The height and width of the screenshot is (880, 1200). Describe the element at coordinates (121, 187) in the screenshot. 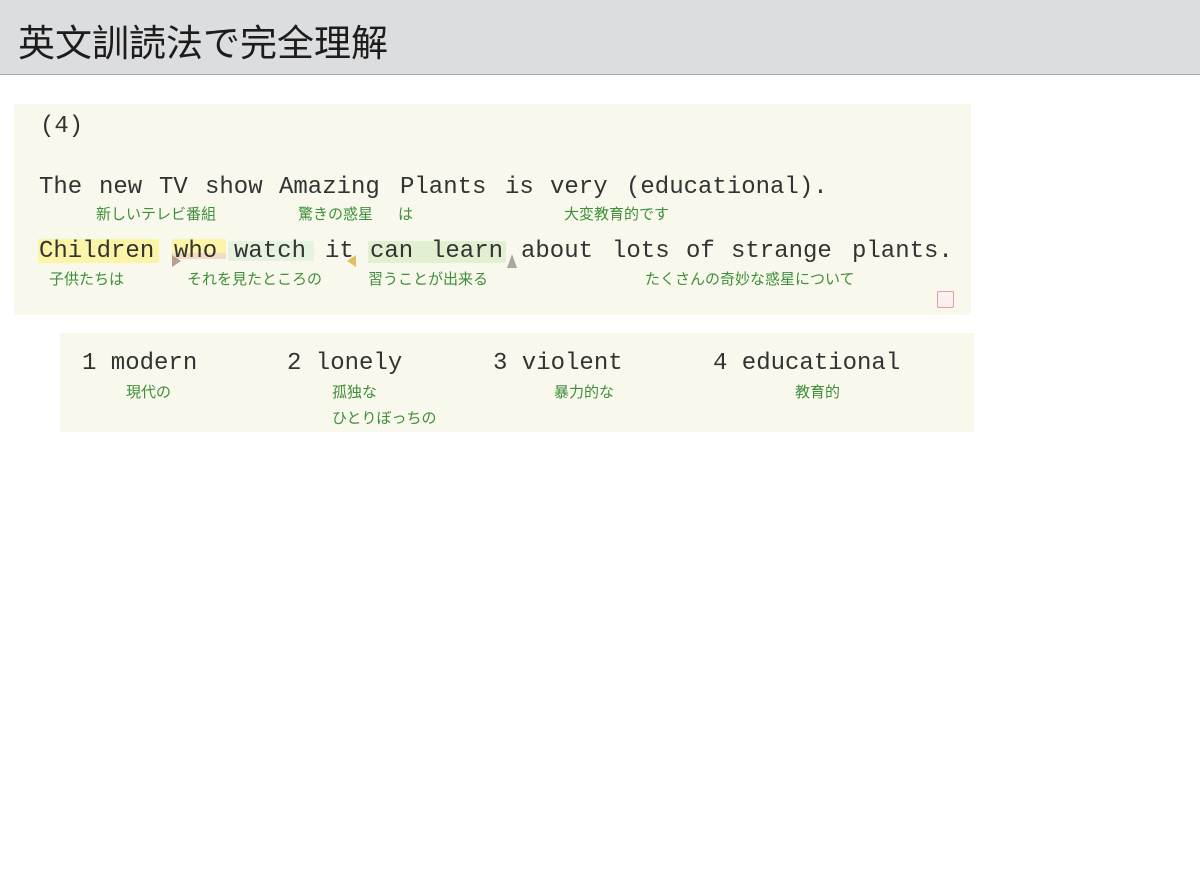

I see `s1-word-new: new` at that location.